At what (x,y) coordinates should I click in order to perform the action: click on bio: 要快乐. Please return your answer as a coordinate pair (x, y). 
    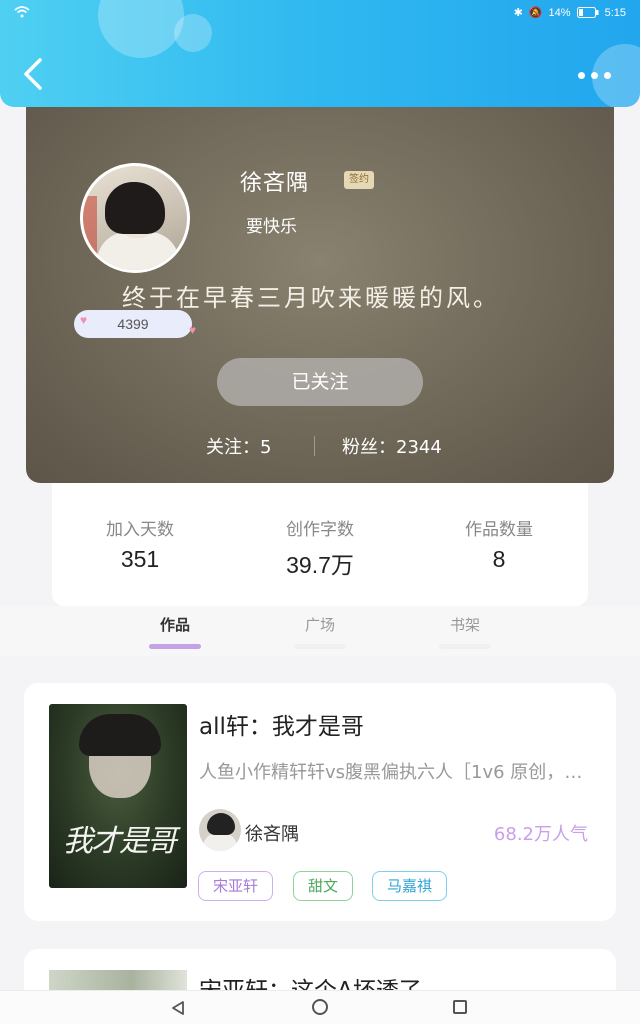
    Looking at the image, I should click on (271, 227).